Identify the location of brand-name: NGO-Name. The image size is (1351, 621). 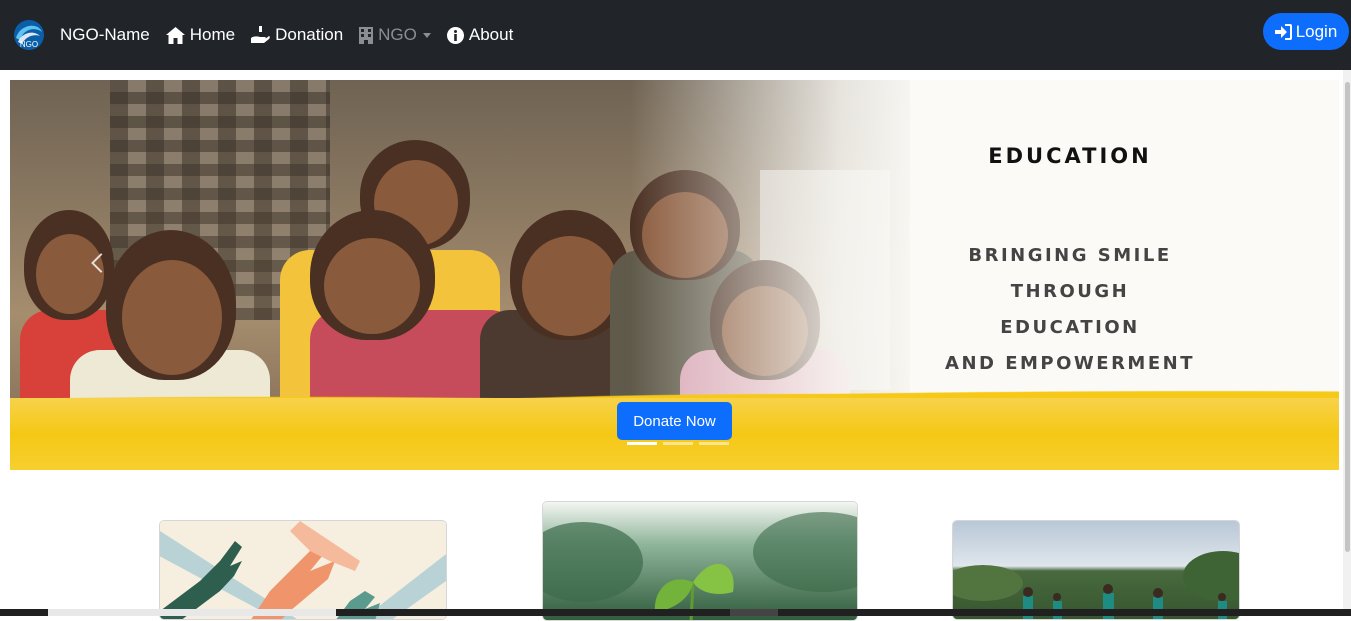
(105, 34).